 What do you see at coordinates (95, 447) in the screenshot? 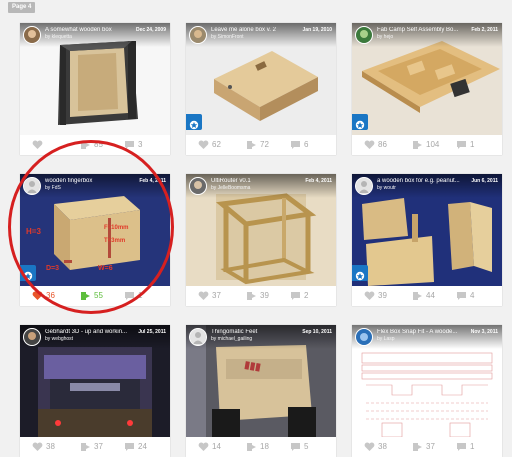
I see `card-stats: 38 37 24` at bounding box center [95, 447].